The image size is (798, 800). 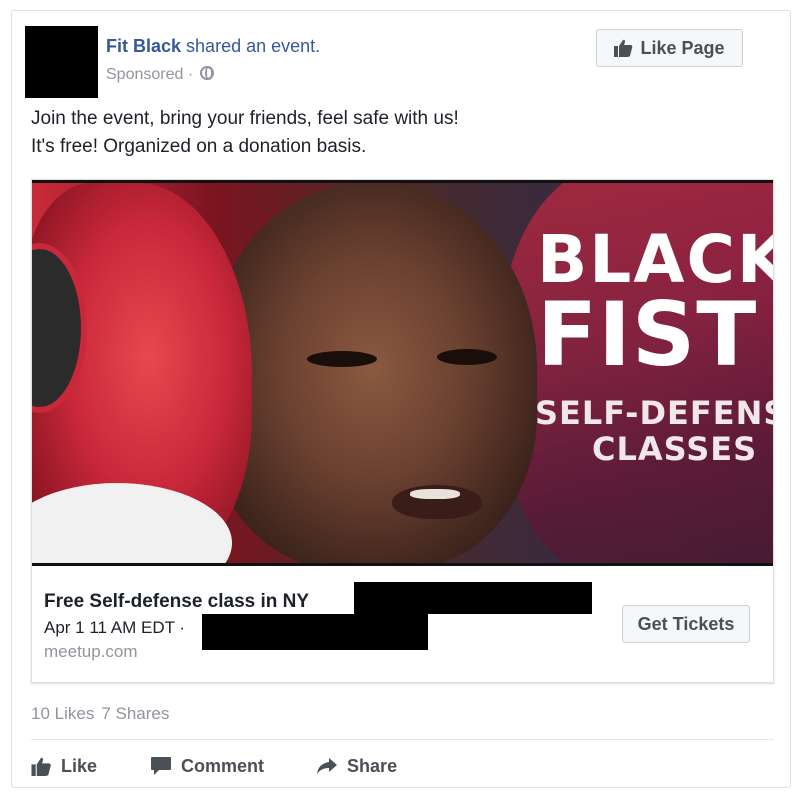 What do you see at coordinates (79, 765) in the screenshot?
I see `like-label: Like` at bounding box center [79, 765].